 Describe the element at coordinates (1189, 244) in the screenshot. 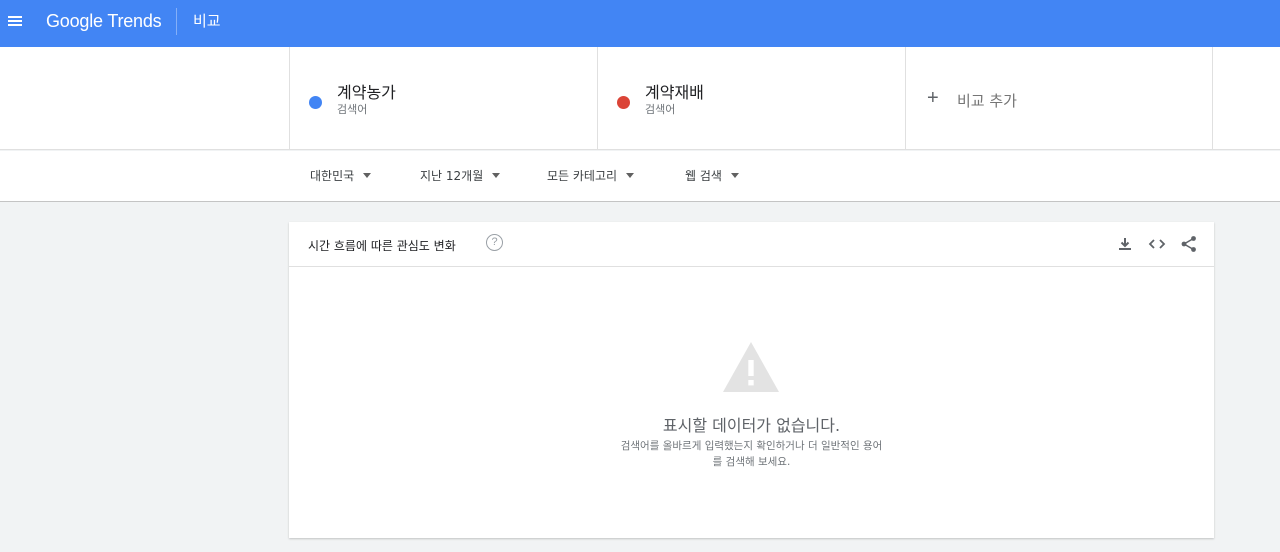

I see `share-icon` at that location.